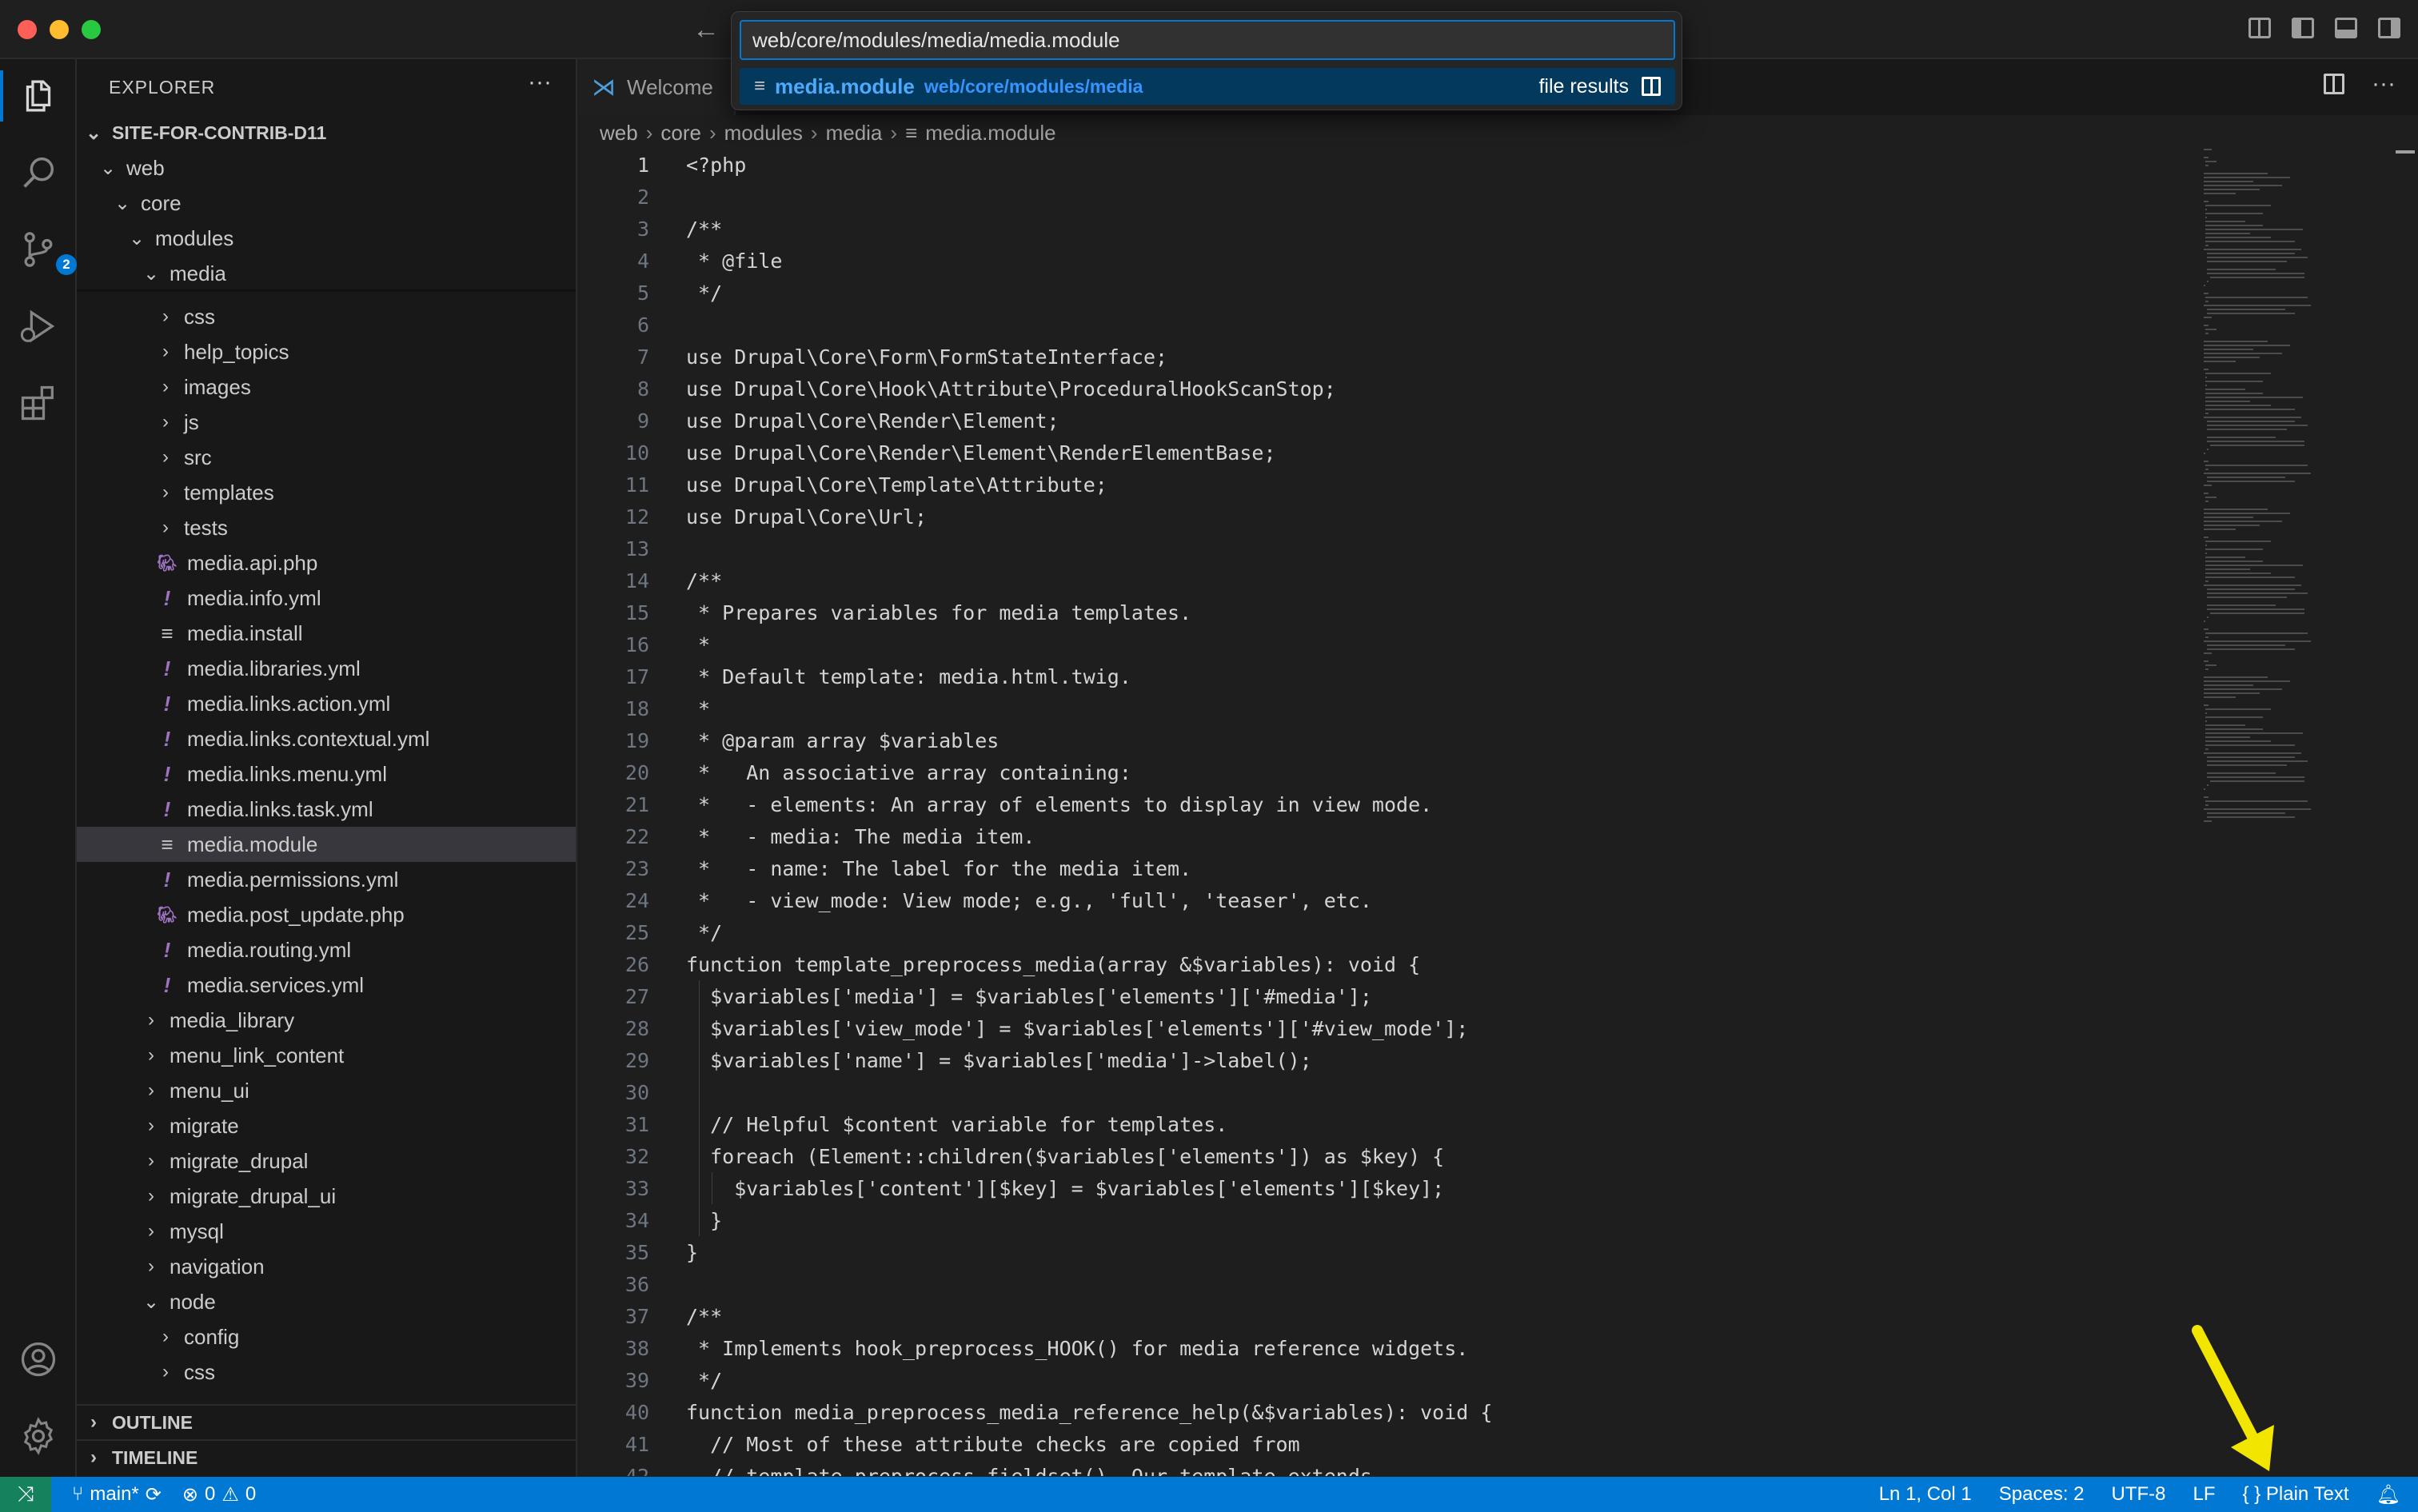 The image size is (2418, 1512). Describe the element at coordinates (2139, 1494) in the screenshot. I see `encoding: UTF-8` at that location.